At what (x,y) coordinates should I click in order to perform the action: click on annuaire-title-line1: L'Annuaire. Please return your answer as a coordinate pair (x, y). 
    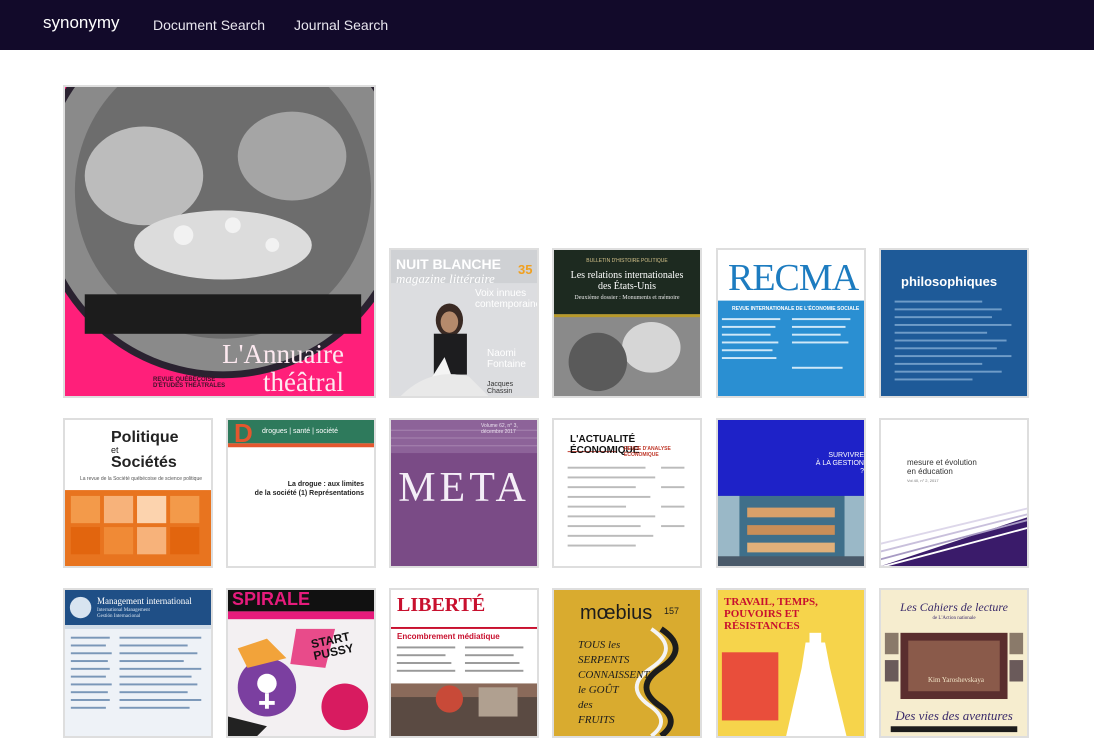
    Looking at the image, I should click on (283, 354).